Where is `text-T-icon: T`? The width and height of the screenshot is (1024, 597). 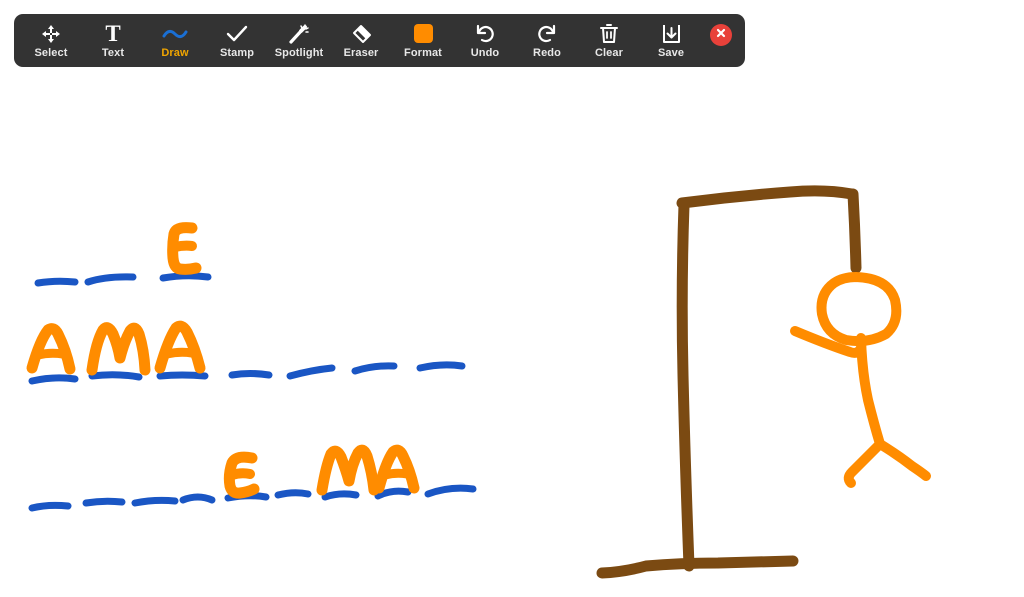
text-T-icon: T is located at coordinates (113, 33).